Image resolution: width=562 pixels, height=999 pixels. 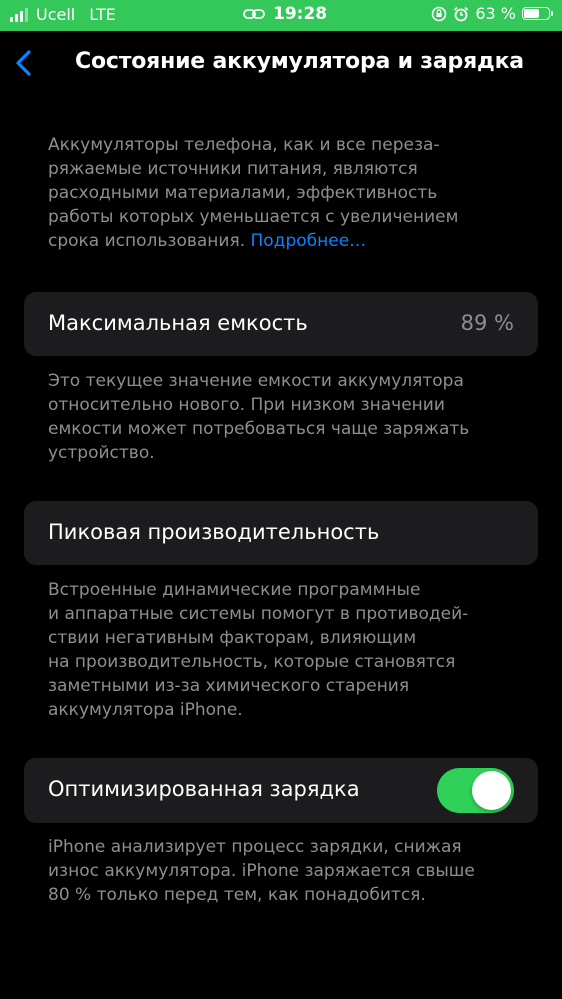 What do you see at coordinates (178, 323) in the screenshot?
I see `max-capacity-label: Максимальная емкость` at bounding box center [178, 323].